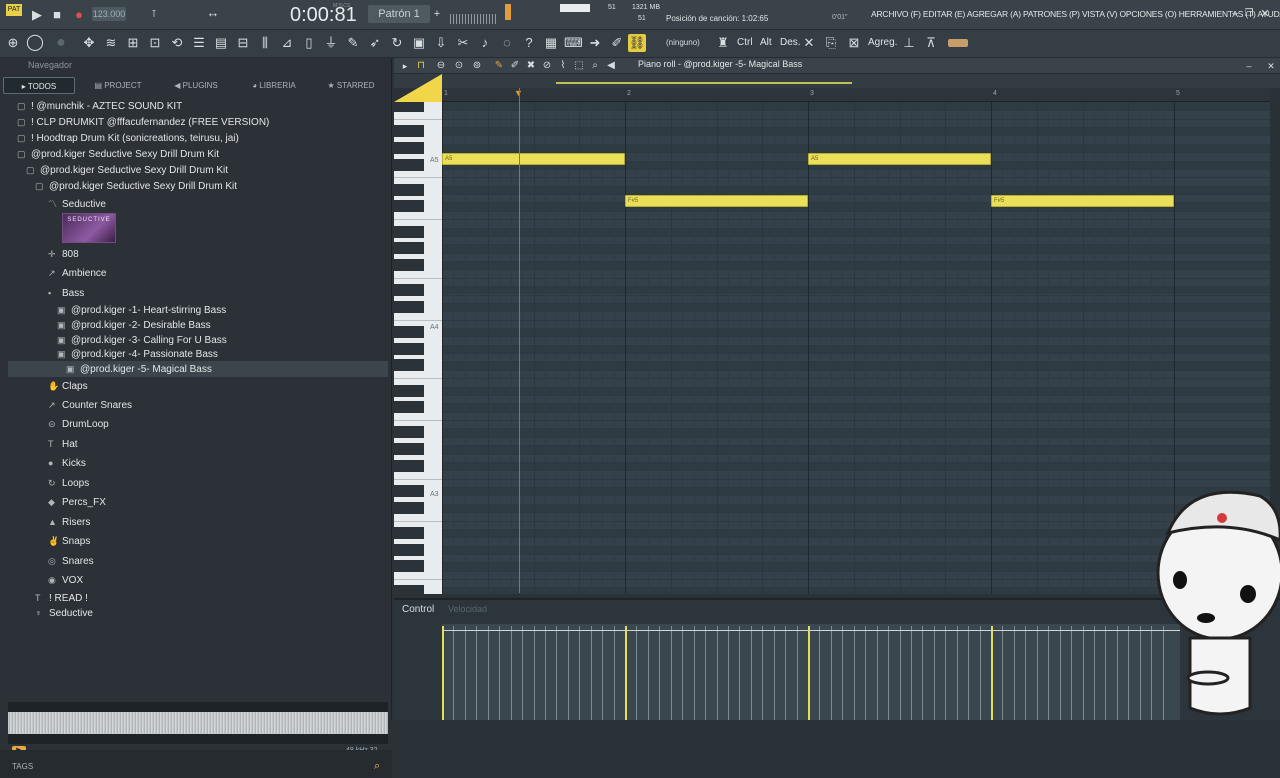  I want to click on tag-tool, so click(958, 43).